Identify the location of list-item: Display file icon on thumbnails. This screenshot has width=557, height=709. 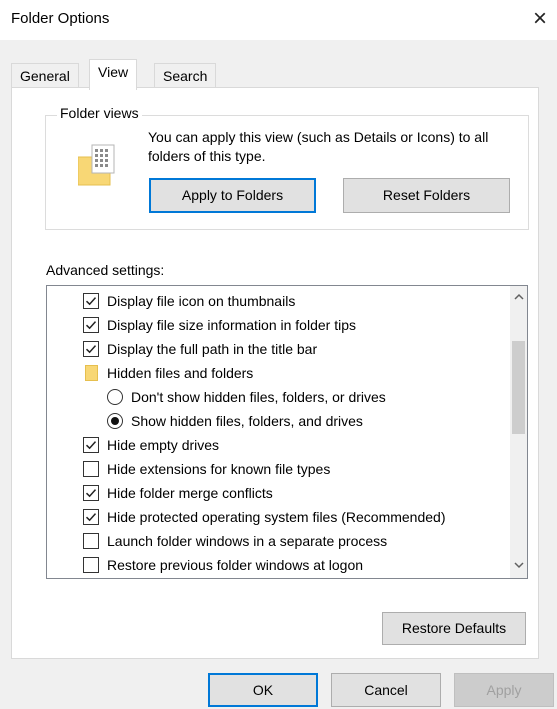
(277, 301).